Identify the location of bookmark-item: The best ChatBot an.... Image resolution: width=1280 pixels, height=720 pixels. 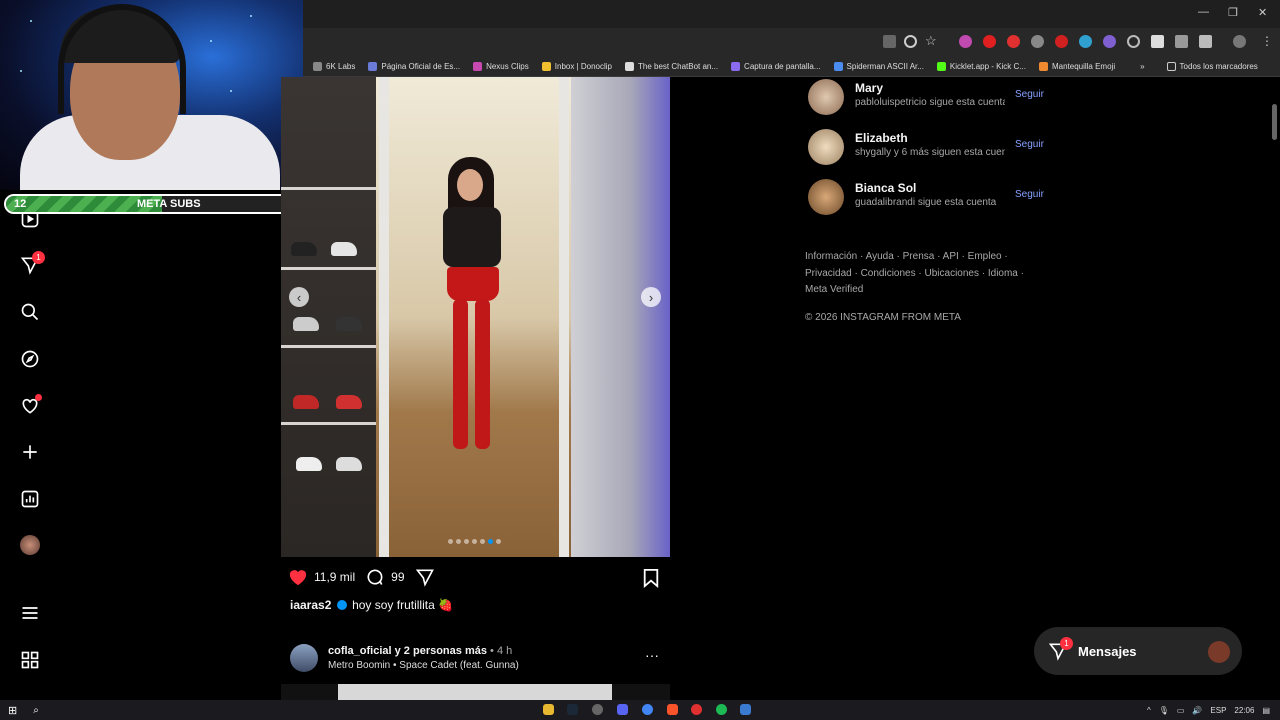
(671, 66).